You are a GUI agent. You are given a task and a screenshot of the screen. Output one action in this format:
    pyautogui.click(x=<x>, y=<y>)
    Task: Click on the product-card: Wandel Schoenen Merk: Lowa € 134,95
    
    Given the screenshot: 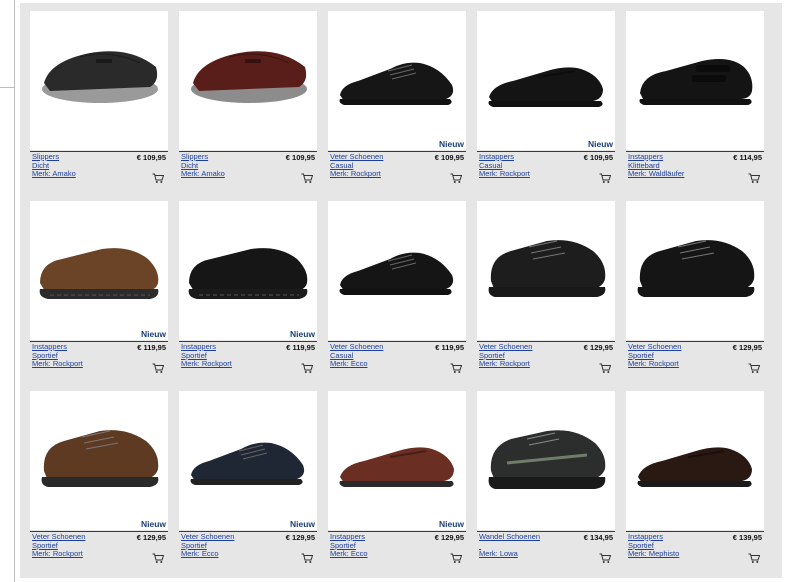 What is the action you would take?
    pyautogui.click(x=546, y=480)
    